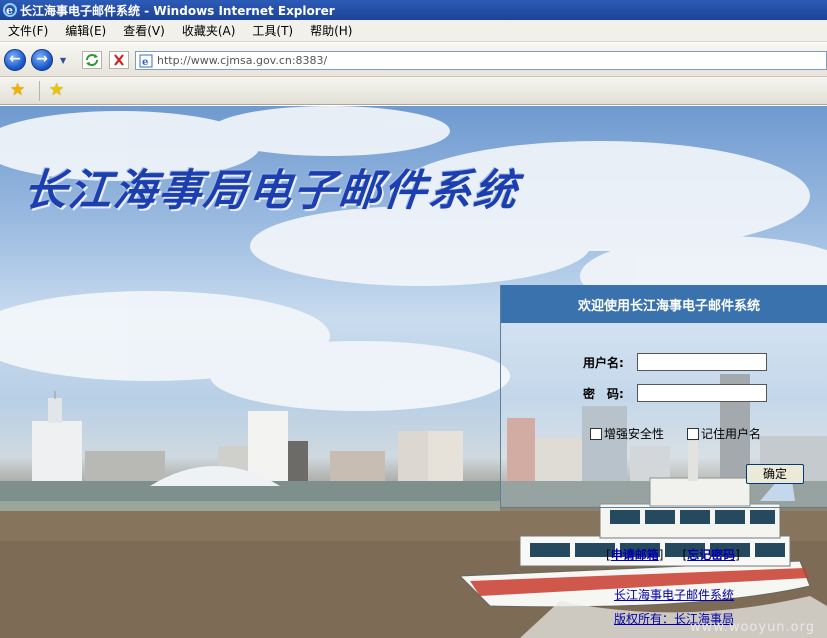 The image size is (827, 638). Describe the element at coordinates (413, 91) in the screenshot. I see `favorites-bar: ★ ★` at that location.